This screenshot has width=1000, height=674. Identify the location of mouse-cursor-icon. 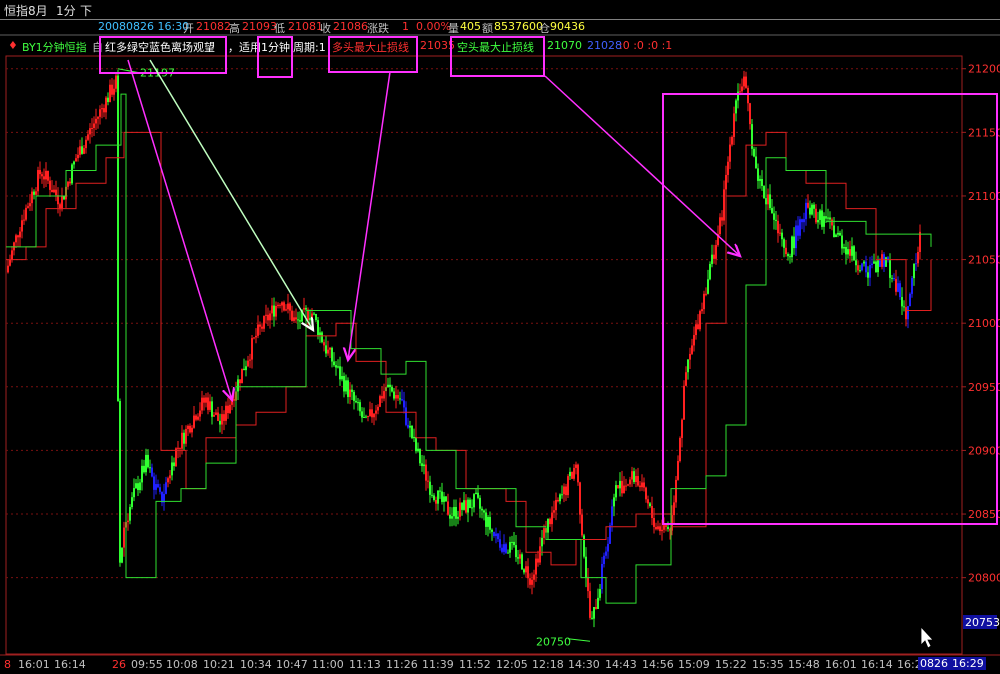
(927, 637).